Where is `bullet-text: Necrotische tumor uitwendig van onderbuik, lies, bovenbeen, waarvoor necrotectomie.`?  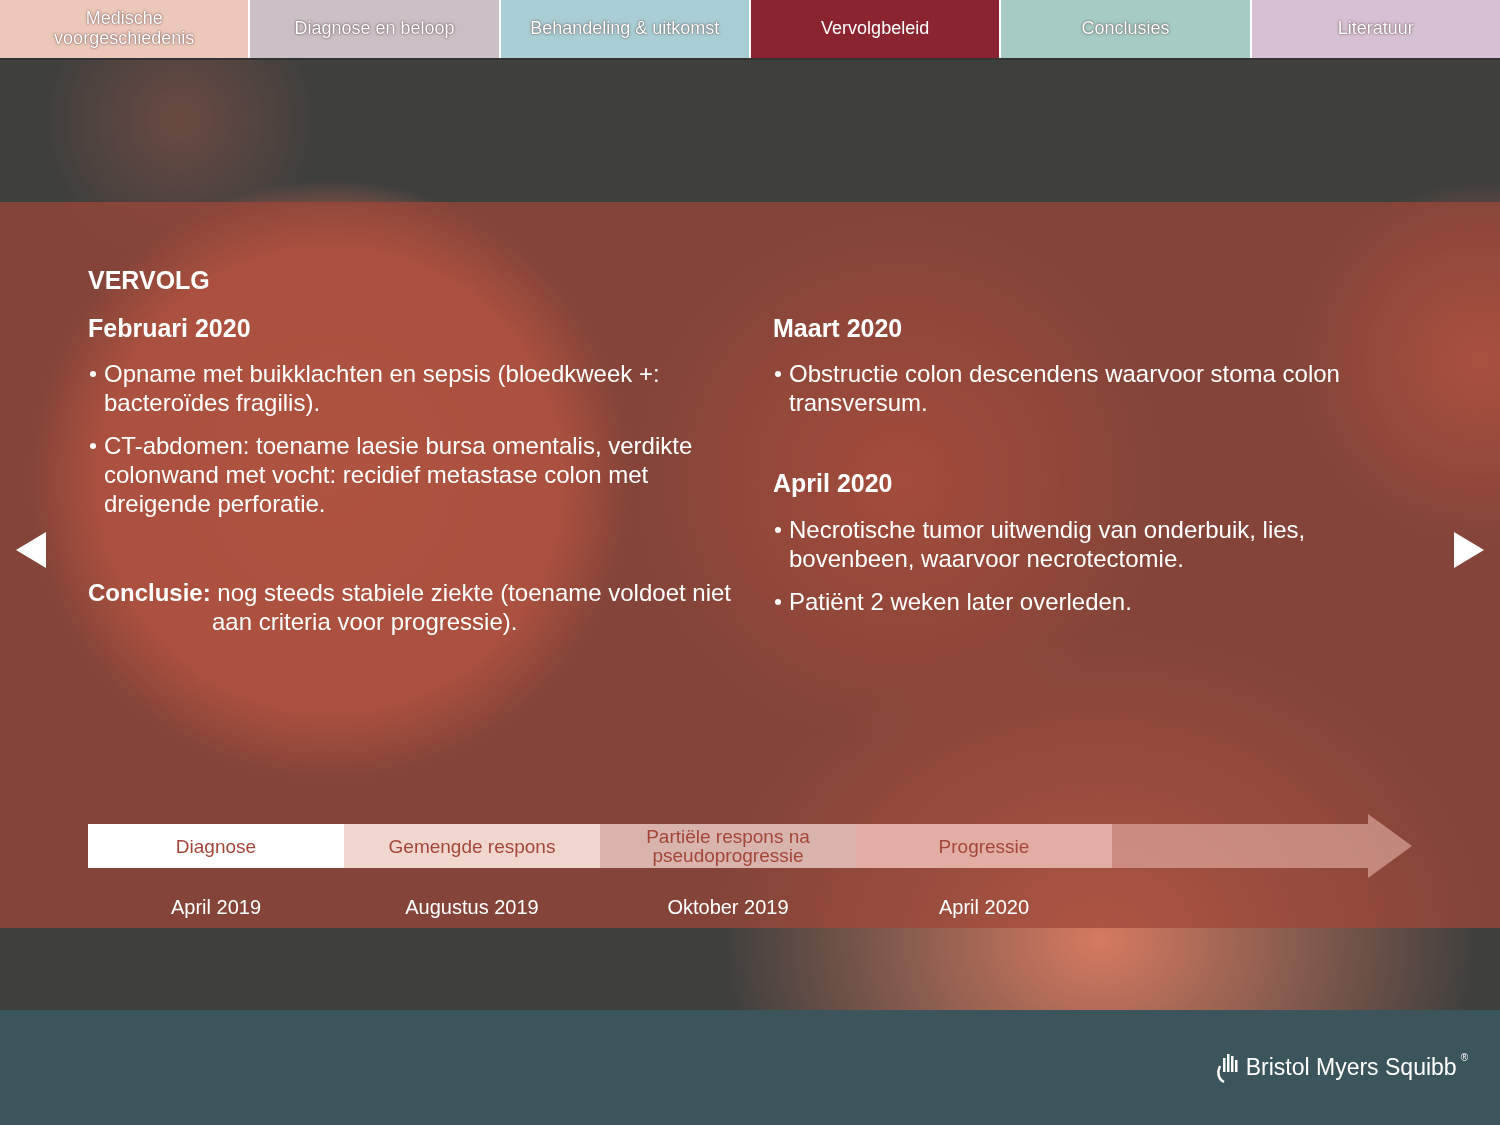 bullet-text: Necrotische tumor uitwendig van onderbuik, lies, bovenbeen, waarvoor necrotectomie. is located at coordinates (1048, 543).